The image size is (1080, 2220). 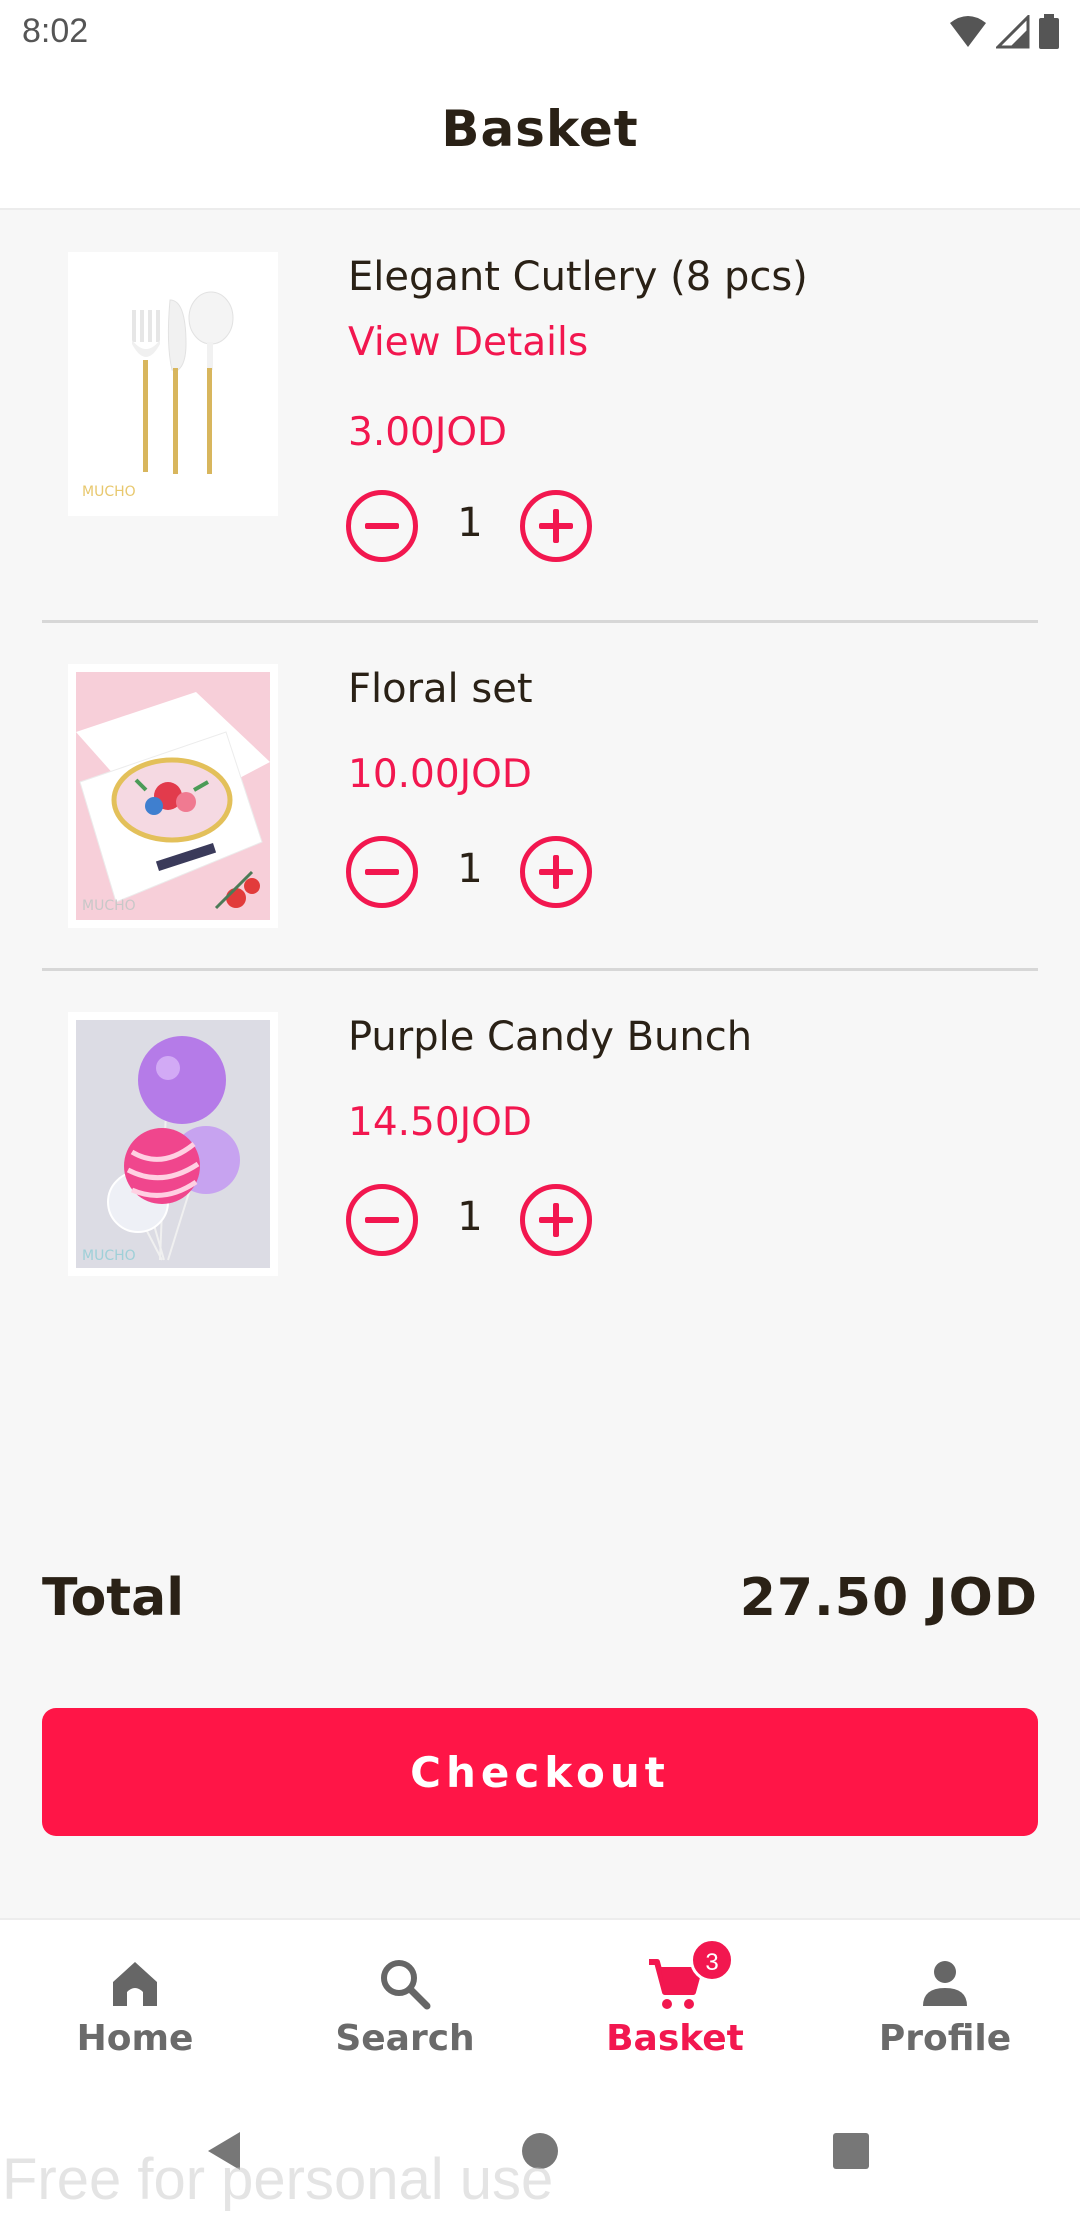 I want to click on cutlery-image: MUCHO, so click(x=173, y=384).